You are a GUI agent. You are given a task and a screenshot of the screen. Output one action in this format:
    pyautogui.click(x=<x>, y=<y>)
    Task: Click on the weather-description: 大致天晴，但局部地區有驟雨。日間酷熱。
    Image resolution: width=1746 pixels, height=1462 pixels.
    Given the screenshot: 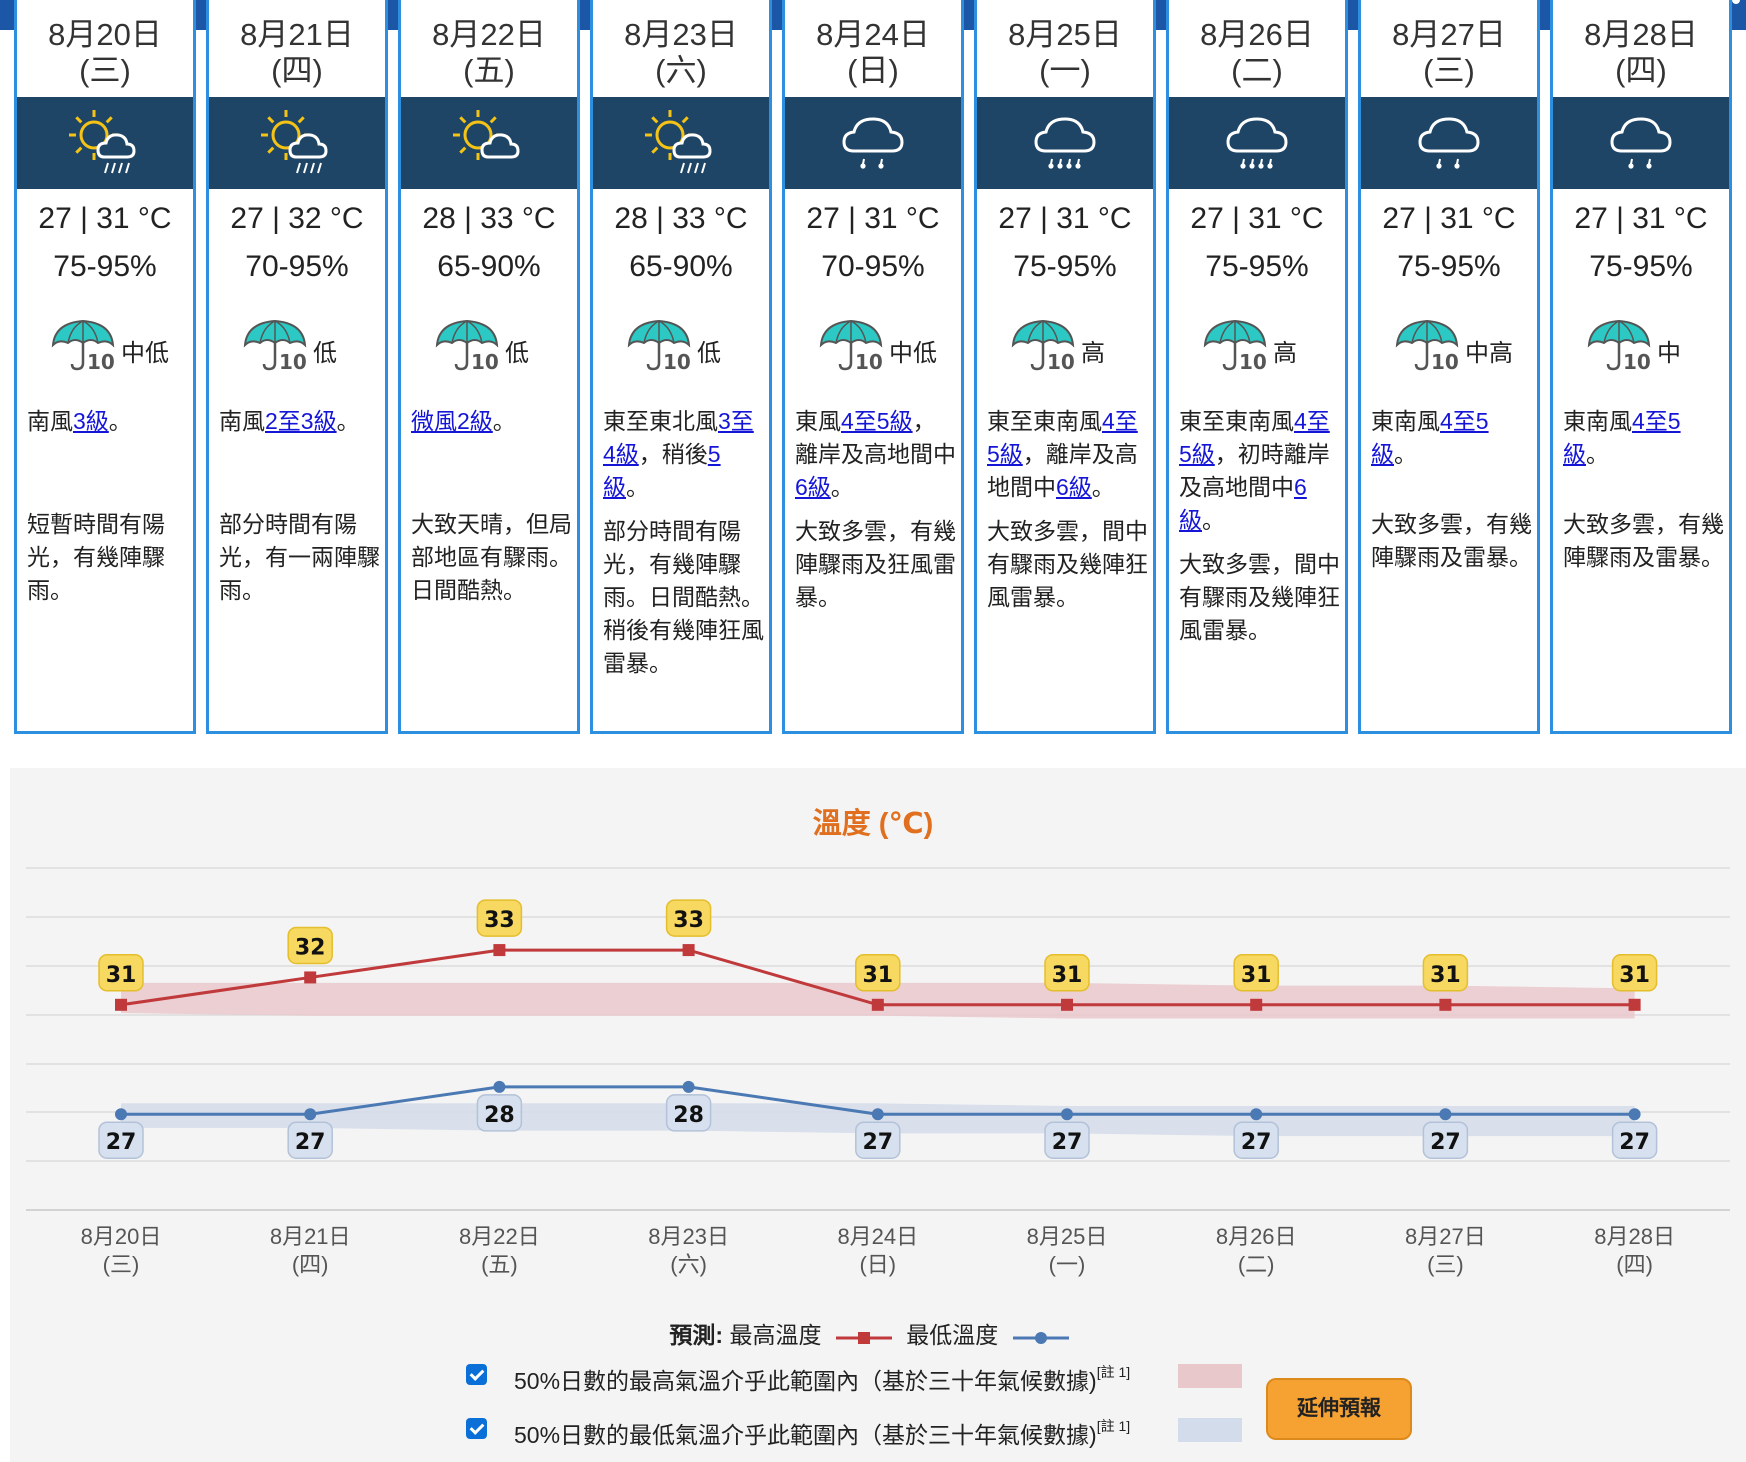 What is the action you would take?
    pyautogui.click(x=491, y=557)
    